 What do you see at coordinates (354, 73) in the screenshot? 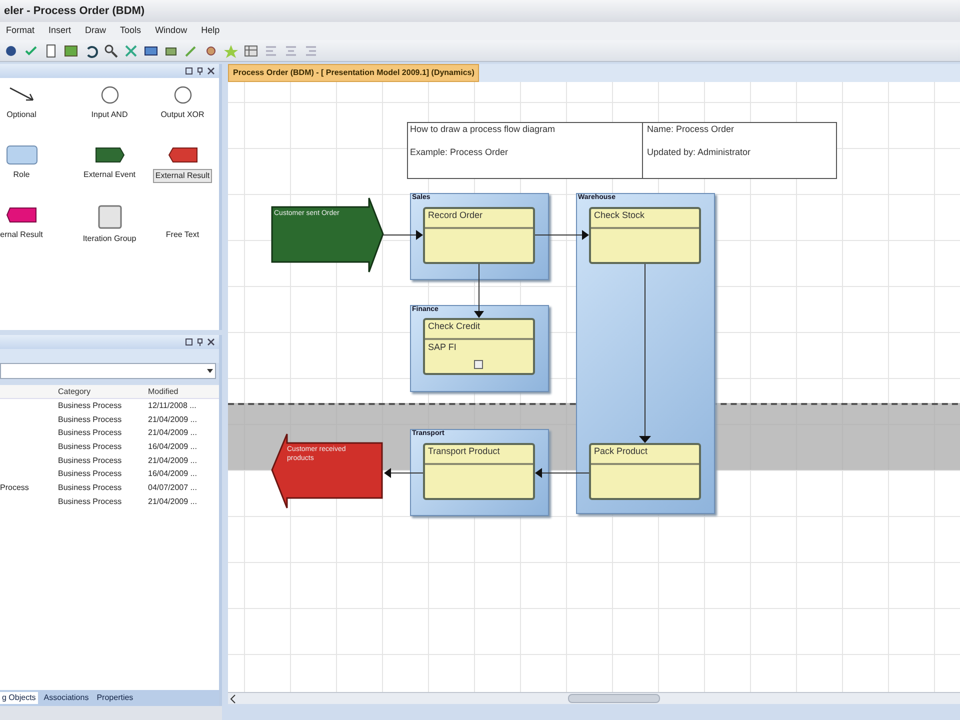
I see `document-tab: Process Order (BDM) - [ Presentation Model 2009.1] (Dynamics)` at bounding box center [354, 73].